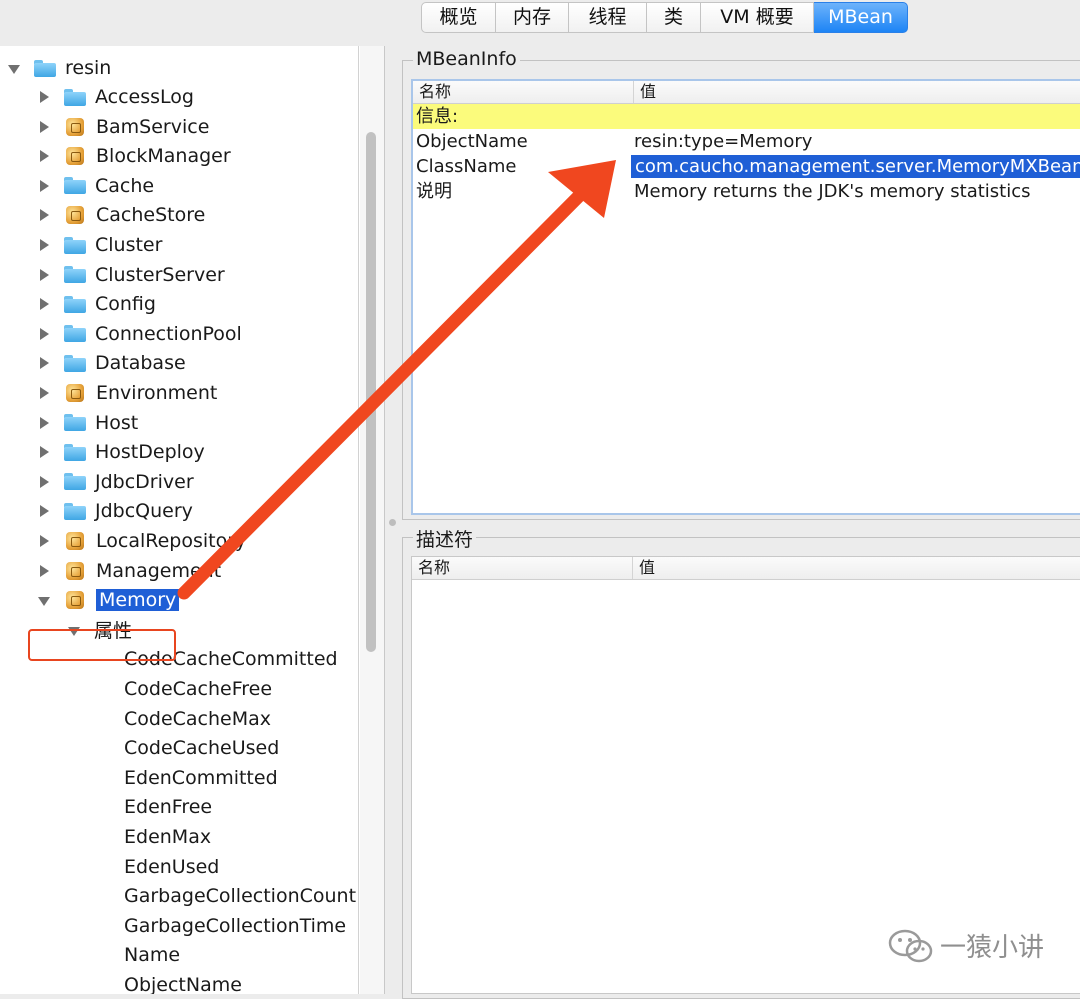 The height and width of the screenshot is (999, 1080). What do you see at coordinates (116, 97) in the screenshot?
I see `tree-node-accesslog: AccessLog` at bounding box center [116, 97].